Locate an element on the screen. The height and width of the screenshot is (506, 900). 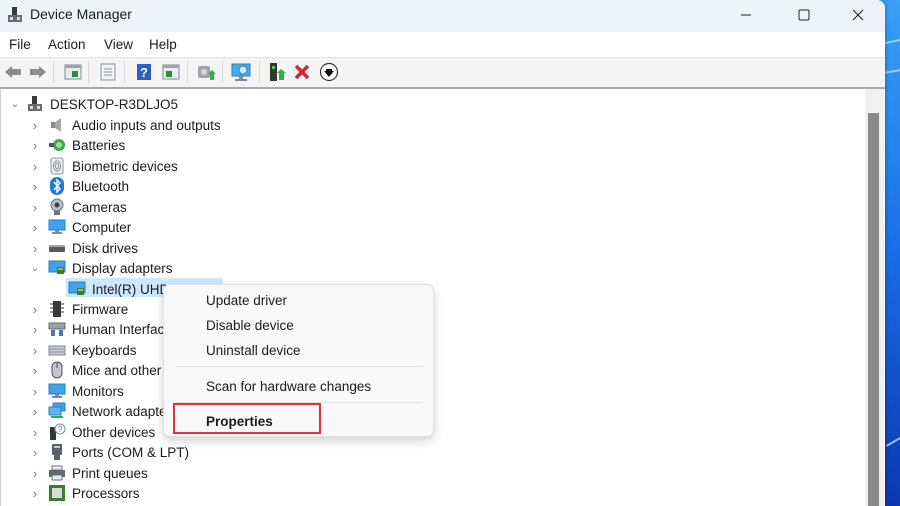
vertical-scrollbar is located at coordinates (874, 297).